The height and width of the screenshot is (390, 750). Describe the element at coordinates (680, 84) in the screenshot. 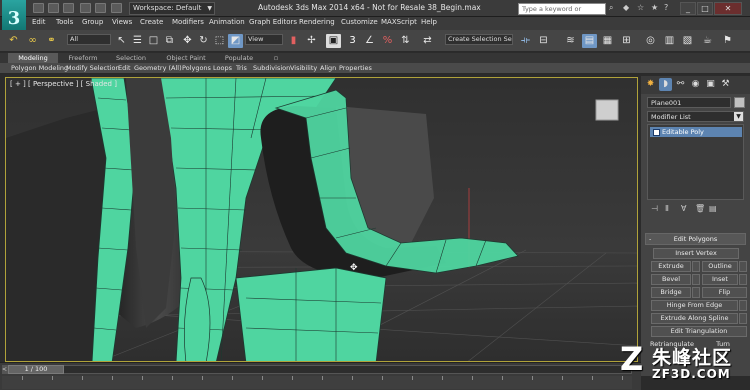

I see `hierarchy-tab-icon: ⚯` at that location.